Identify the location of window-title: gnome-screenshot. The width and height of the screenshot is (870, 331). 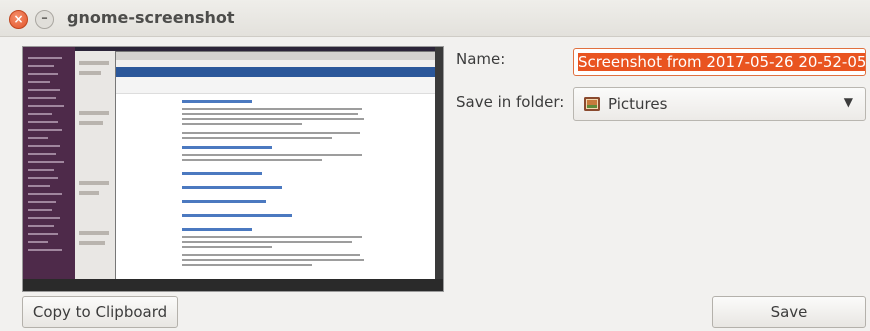
(151, 17).